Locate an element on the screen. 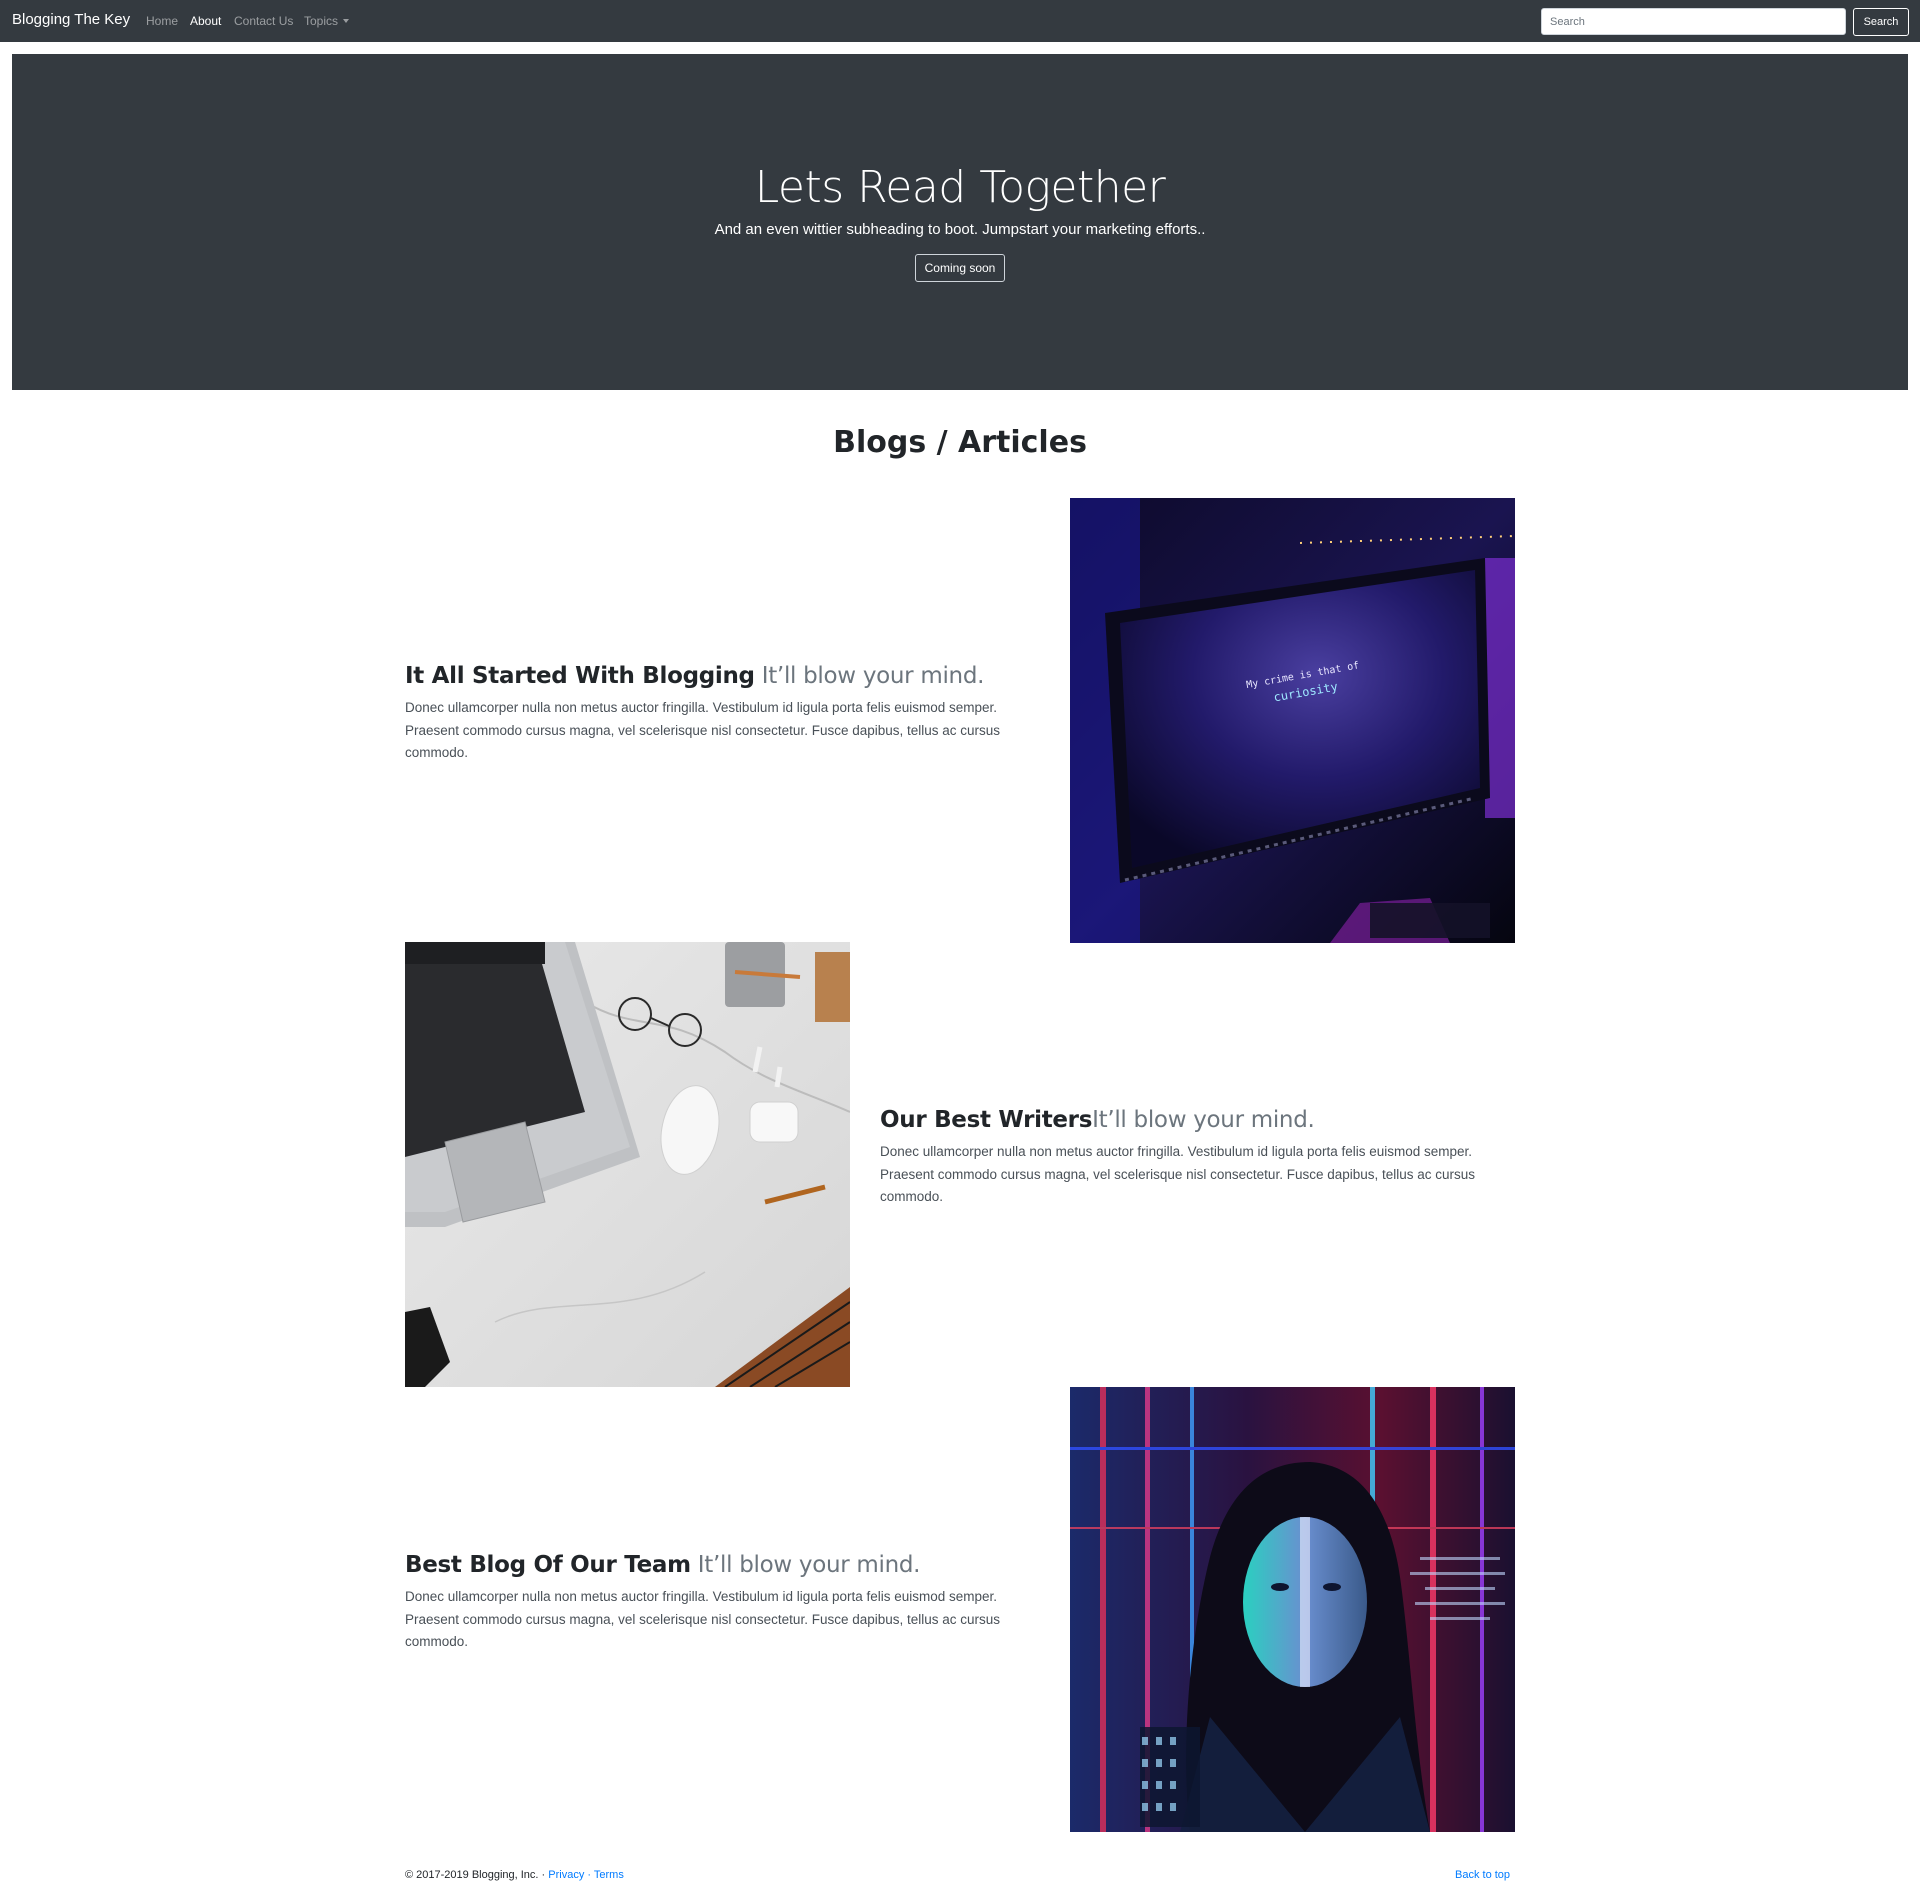  featurette-3-image is located at coordinates (1292, 1609).